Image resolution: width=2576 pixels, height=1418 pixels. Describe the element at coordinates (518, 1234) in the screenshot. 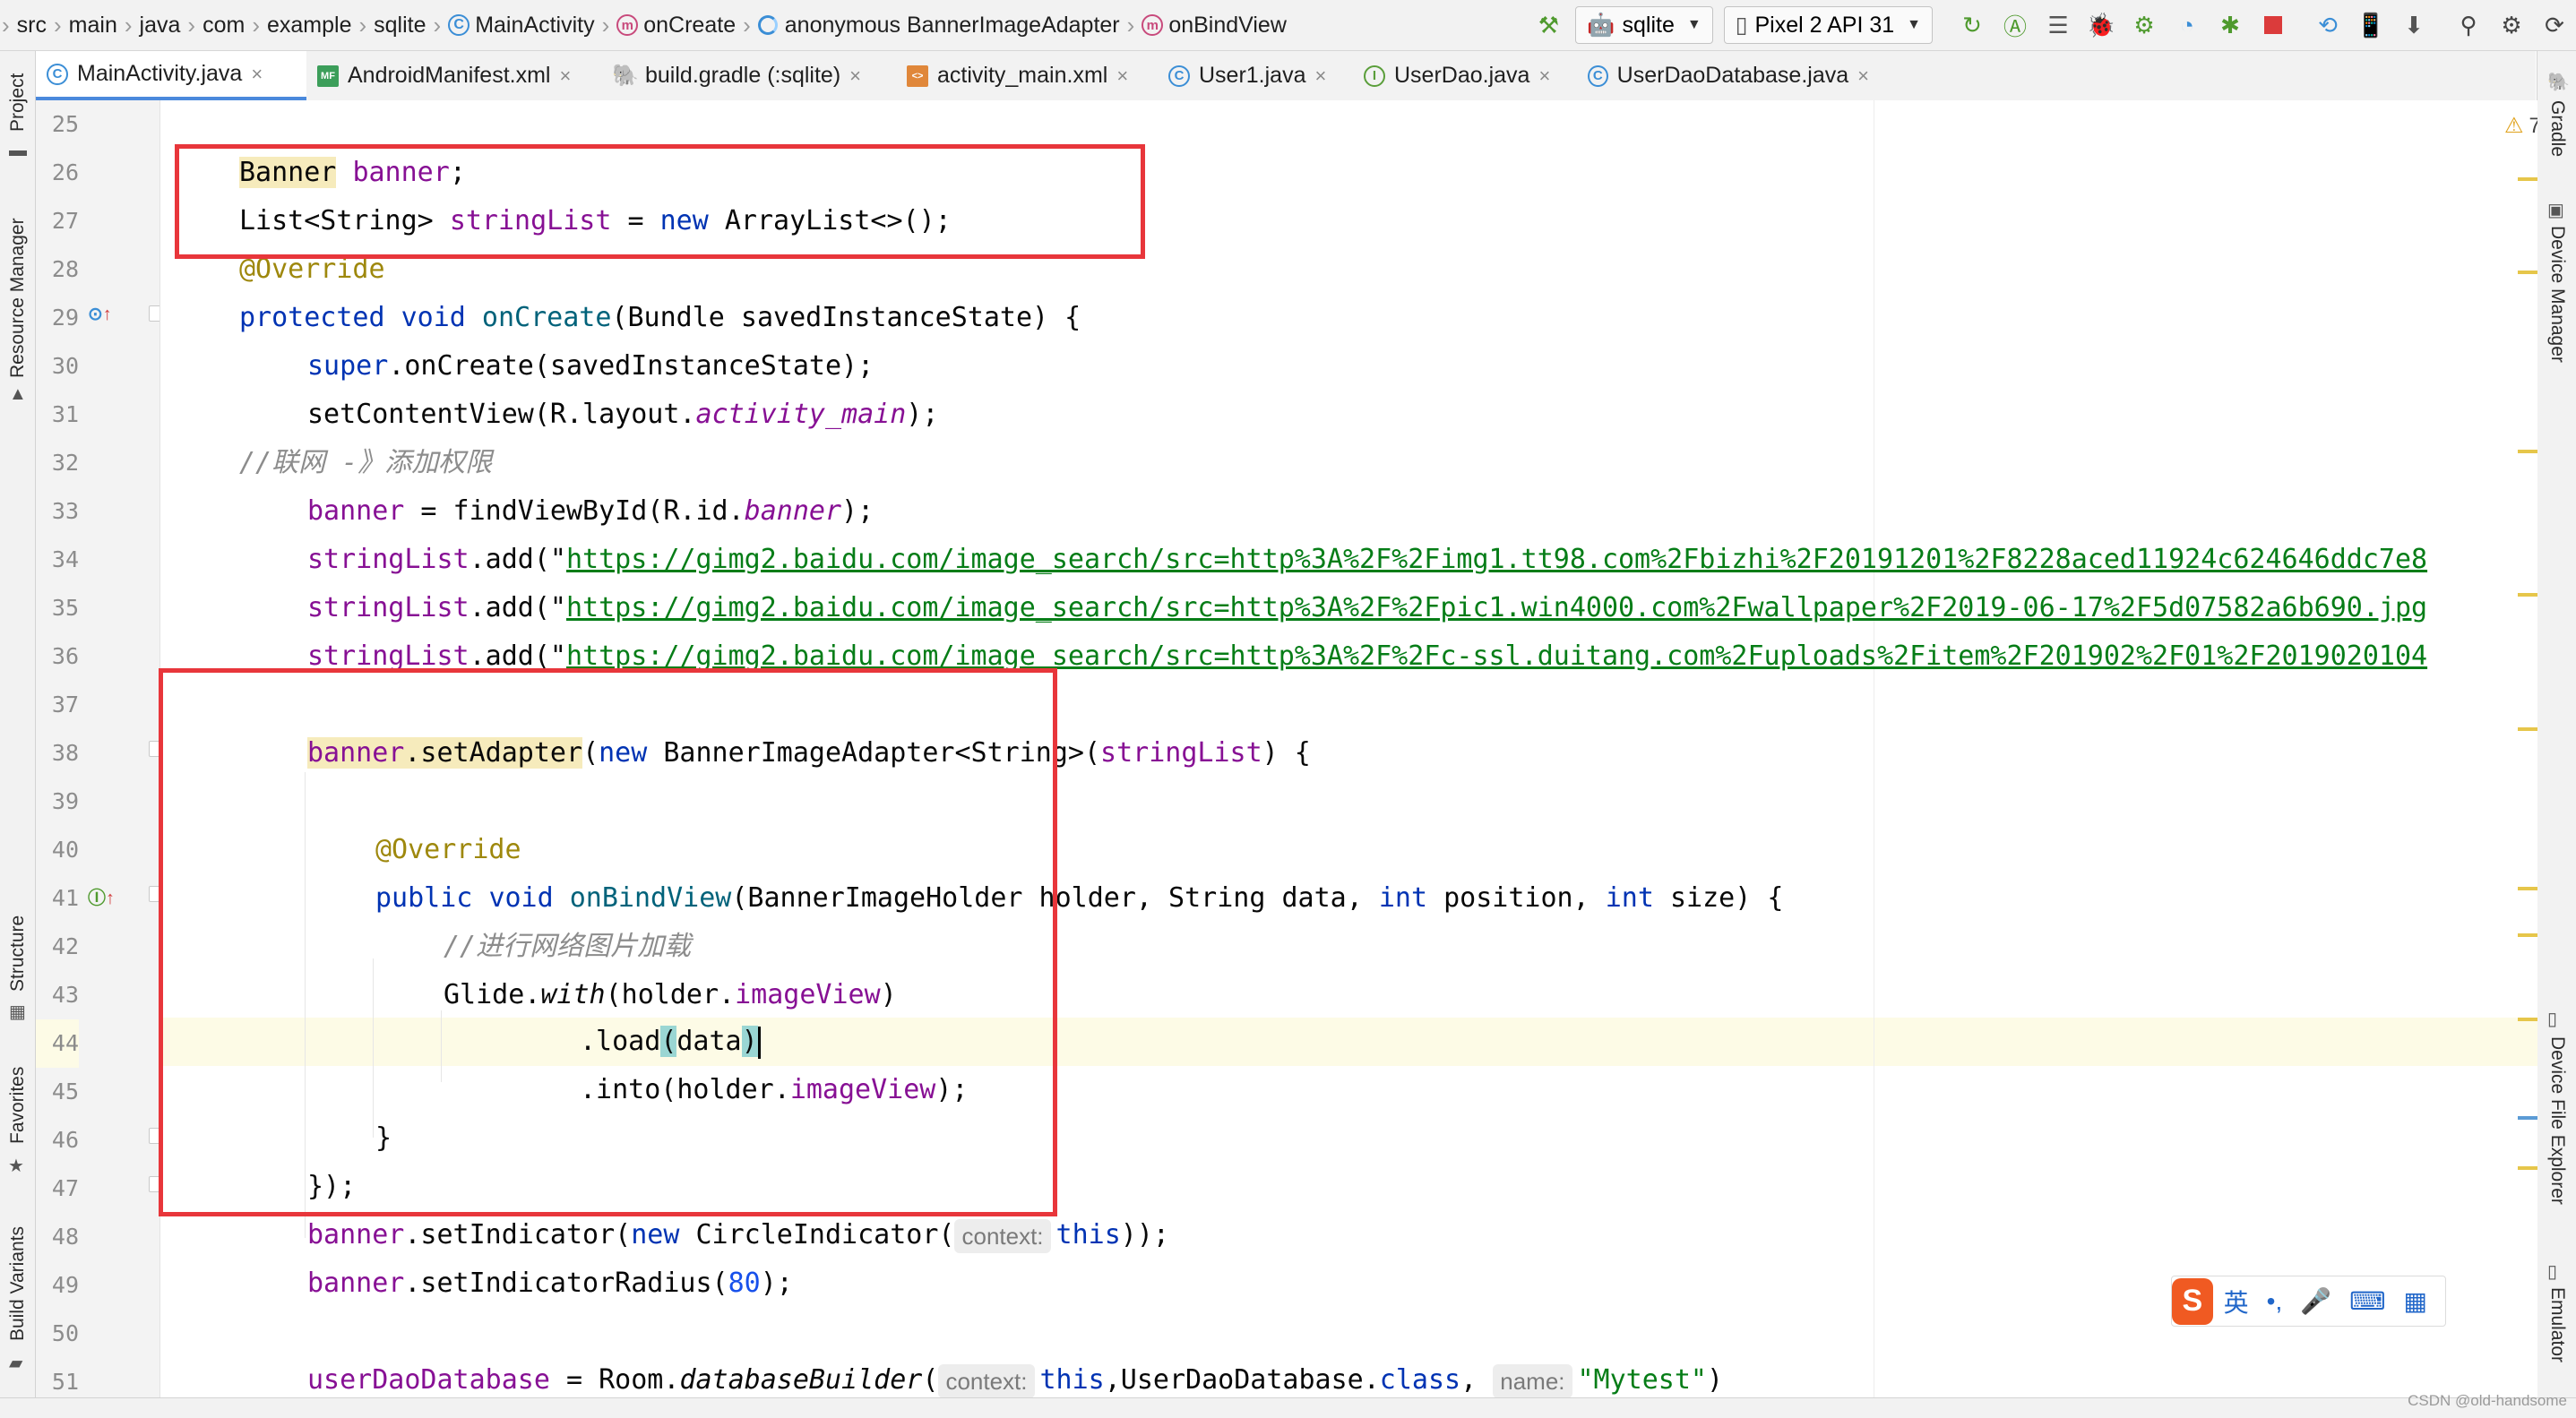

I see `token-text: .setIndicator(` at that location.